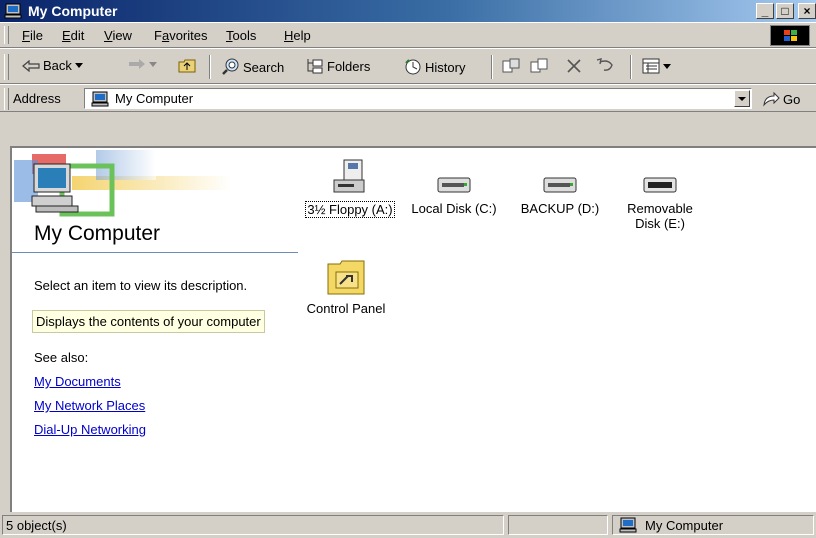 The height and width of the screenshot is (538, 816). What do you see at coordinates (408, 35) in the screenshot?
I see `menu-bar: File Edit View Favorites Tools Help` at bounding box center [408, 35].